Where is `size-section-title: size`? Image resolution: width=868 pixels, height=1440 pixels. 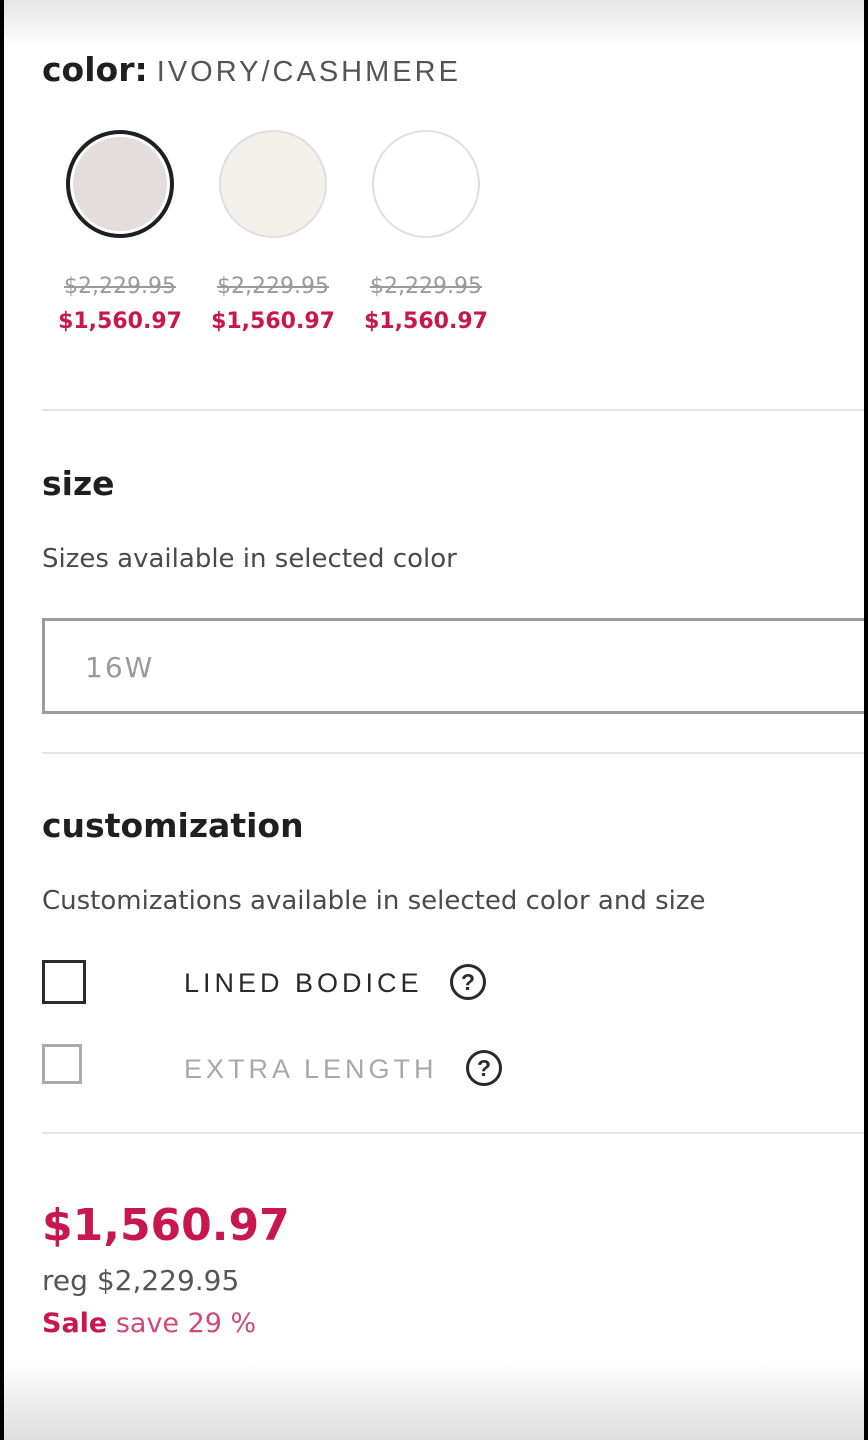 size-section-title: size is located at coordinates (78, 483).